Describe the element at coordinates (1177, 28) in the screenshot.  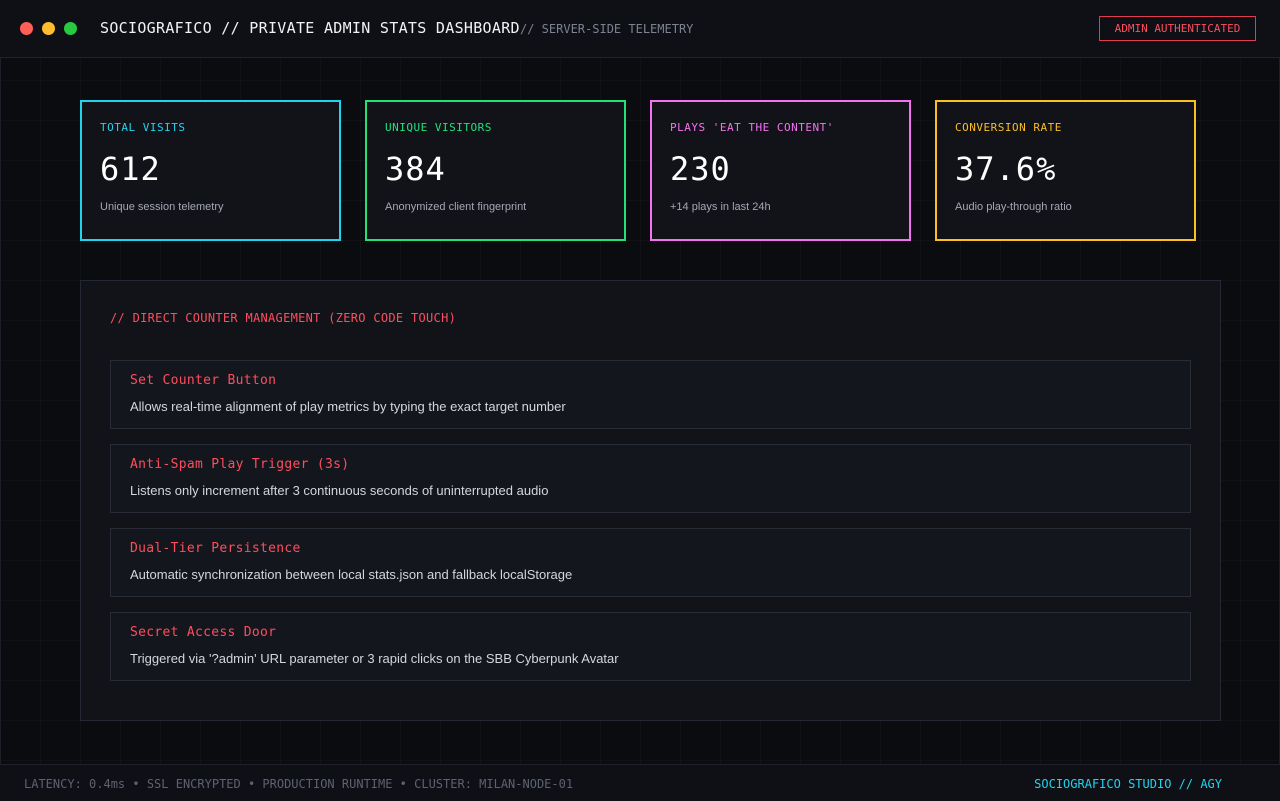
I see `status-badge: ADMIN AUTHENTICATED` at that location.